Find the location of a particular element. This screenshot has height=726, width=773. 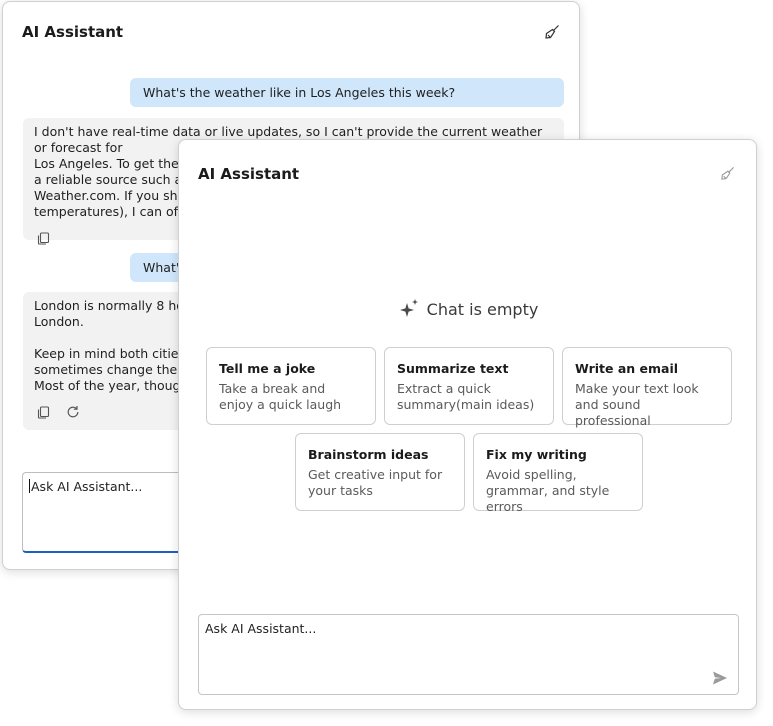

regenerate-button is located at coordinates (73, 412).